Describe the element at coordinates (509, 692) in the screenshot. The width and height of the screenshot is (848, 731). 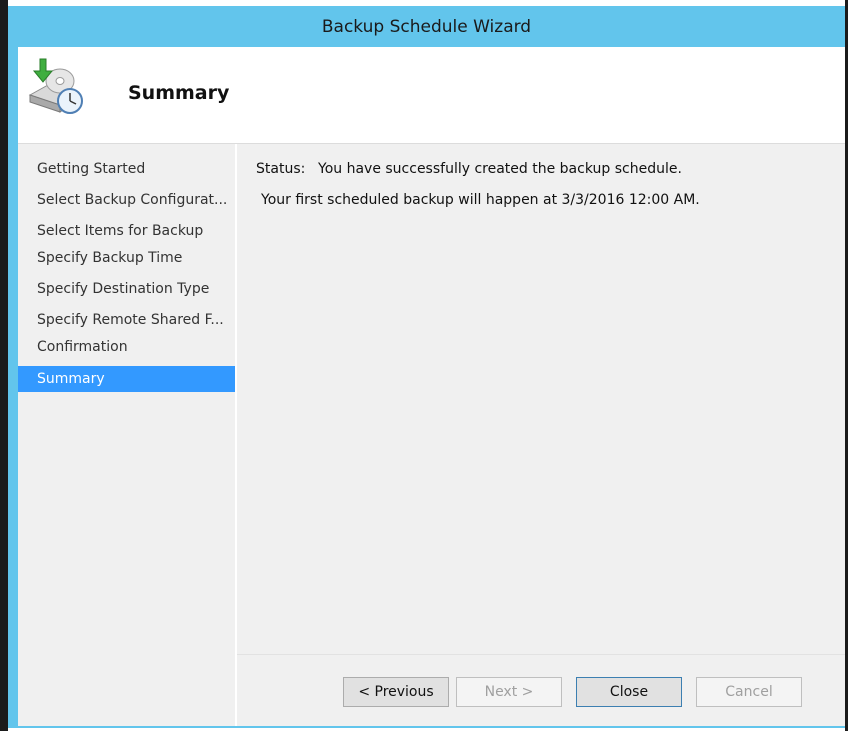
I see `next-button: Next >` at that location.